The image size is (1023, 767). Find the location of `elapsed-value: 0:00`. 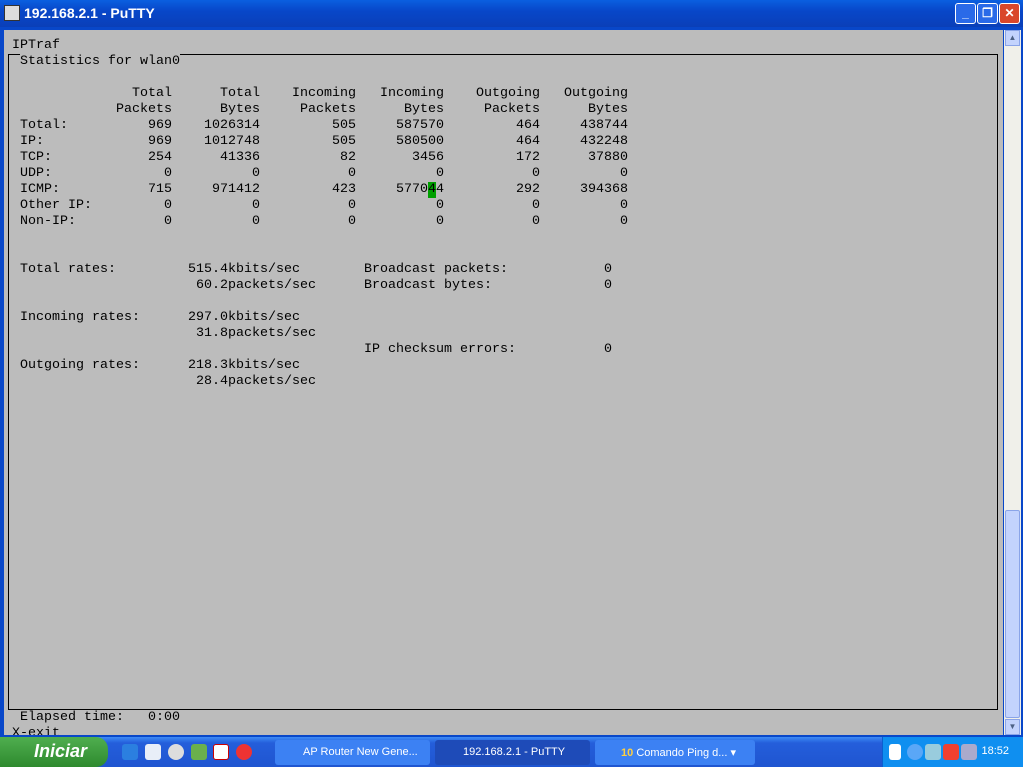

elapsed-value: 0:00 is located at coordinates (164, 718).